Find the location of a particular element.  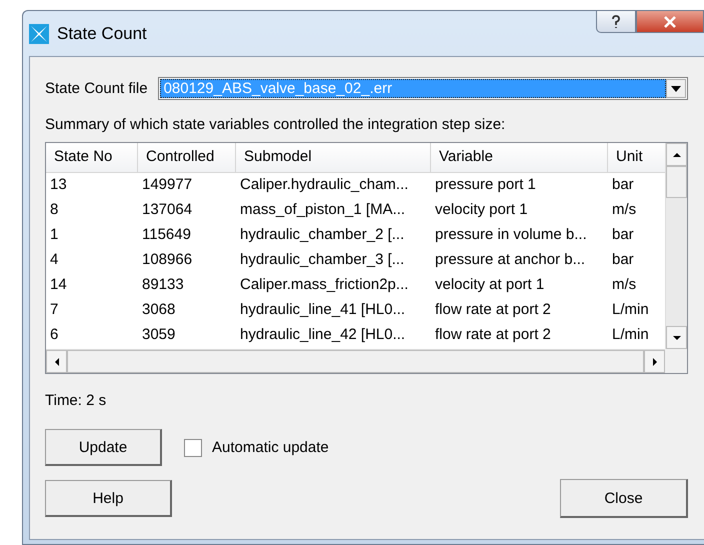

table-cell-text: velocity port 1 is located at coordinates (481, 210).